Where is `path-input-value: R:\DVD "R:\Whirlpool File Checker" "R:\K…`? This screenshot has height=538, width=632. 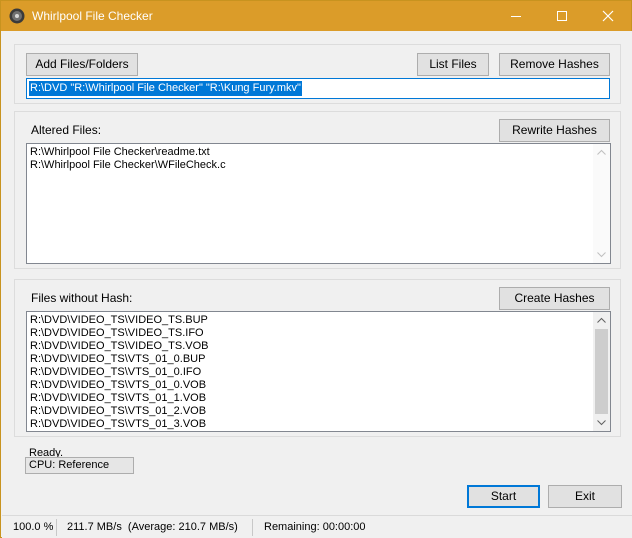 path-input-value: R:\DVD "R:\Whirlpool File Checker" "R:\K… is located at coordinates (165, 88).